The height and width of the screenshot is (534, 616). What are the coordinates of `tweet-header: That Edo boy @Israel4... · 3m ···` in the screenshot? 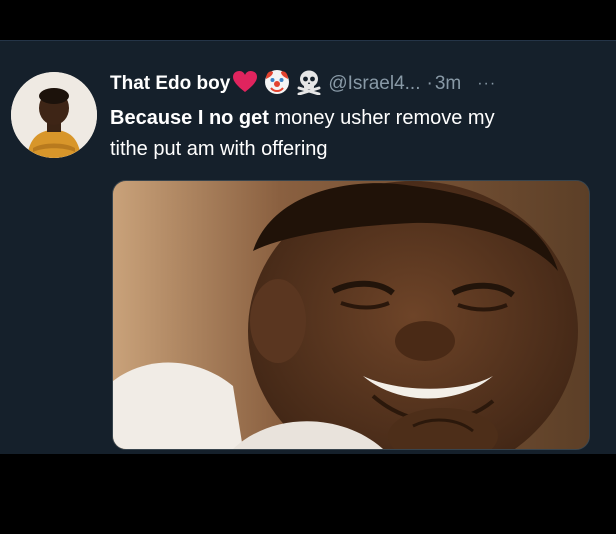 It's located at (303, 84).